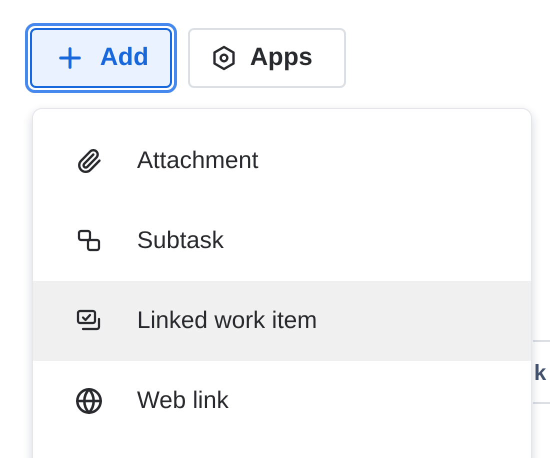 This screenshot has height=458, width=550. Describe the element at coordinates (89, 241) in the screenshot. I see `subtask-icon` at that location.